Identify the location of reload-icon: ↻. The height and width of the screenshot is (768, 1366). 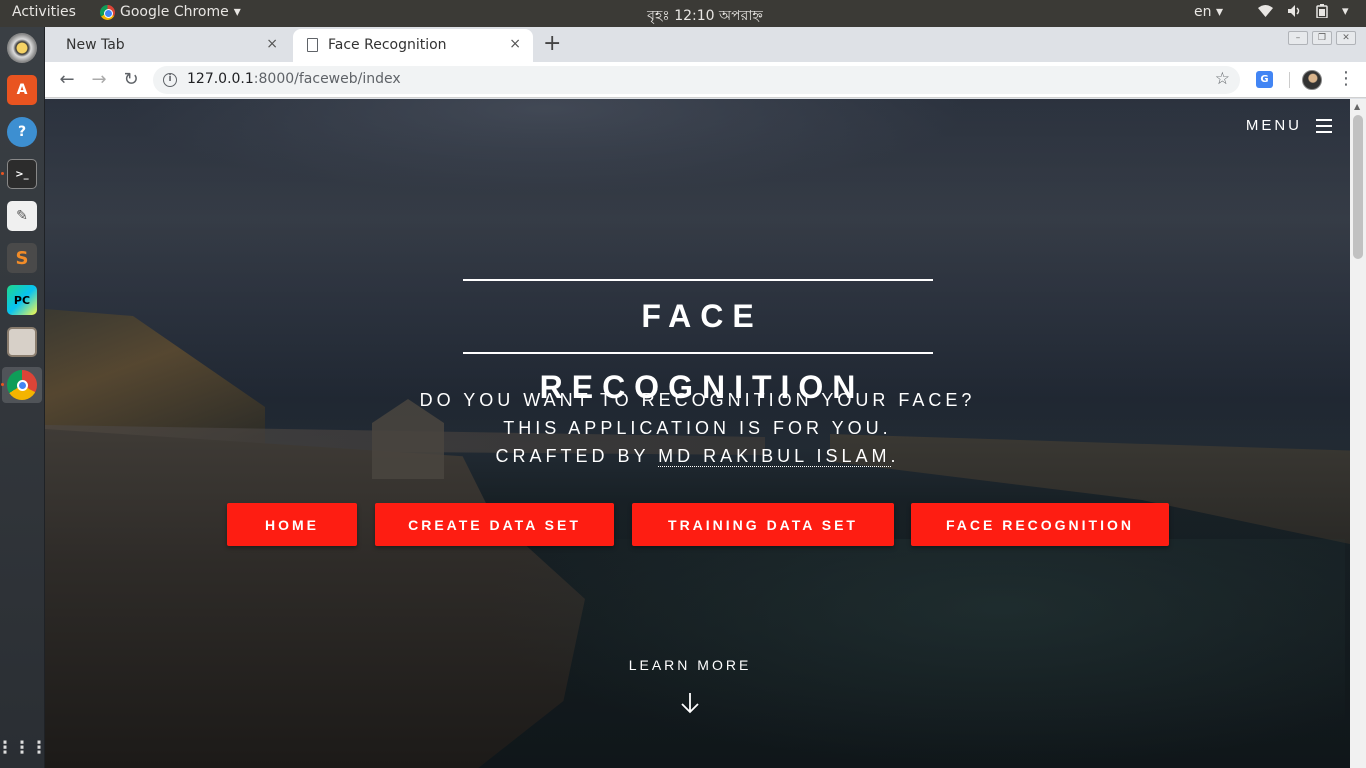
(131, 80).